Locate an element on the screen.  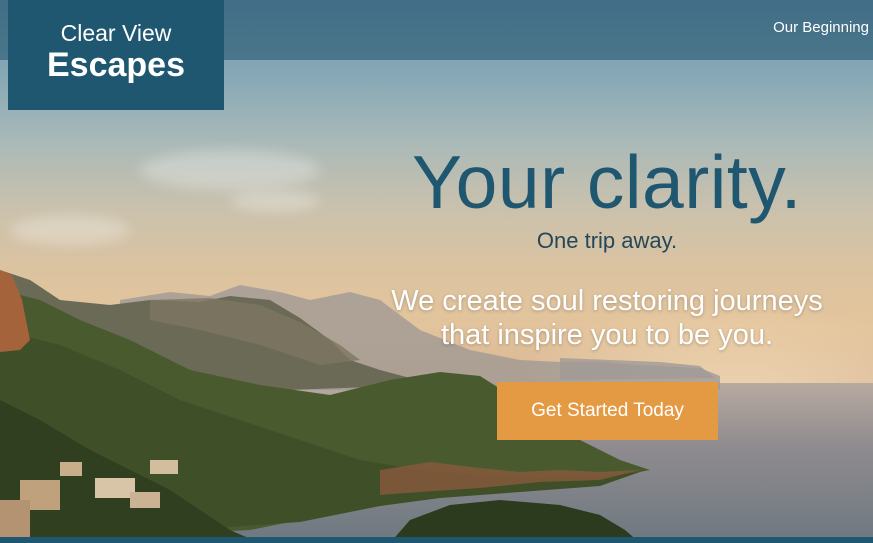
hero-headline: Your clarity. is located at coordinates (607, 182).